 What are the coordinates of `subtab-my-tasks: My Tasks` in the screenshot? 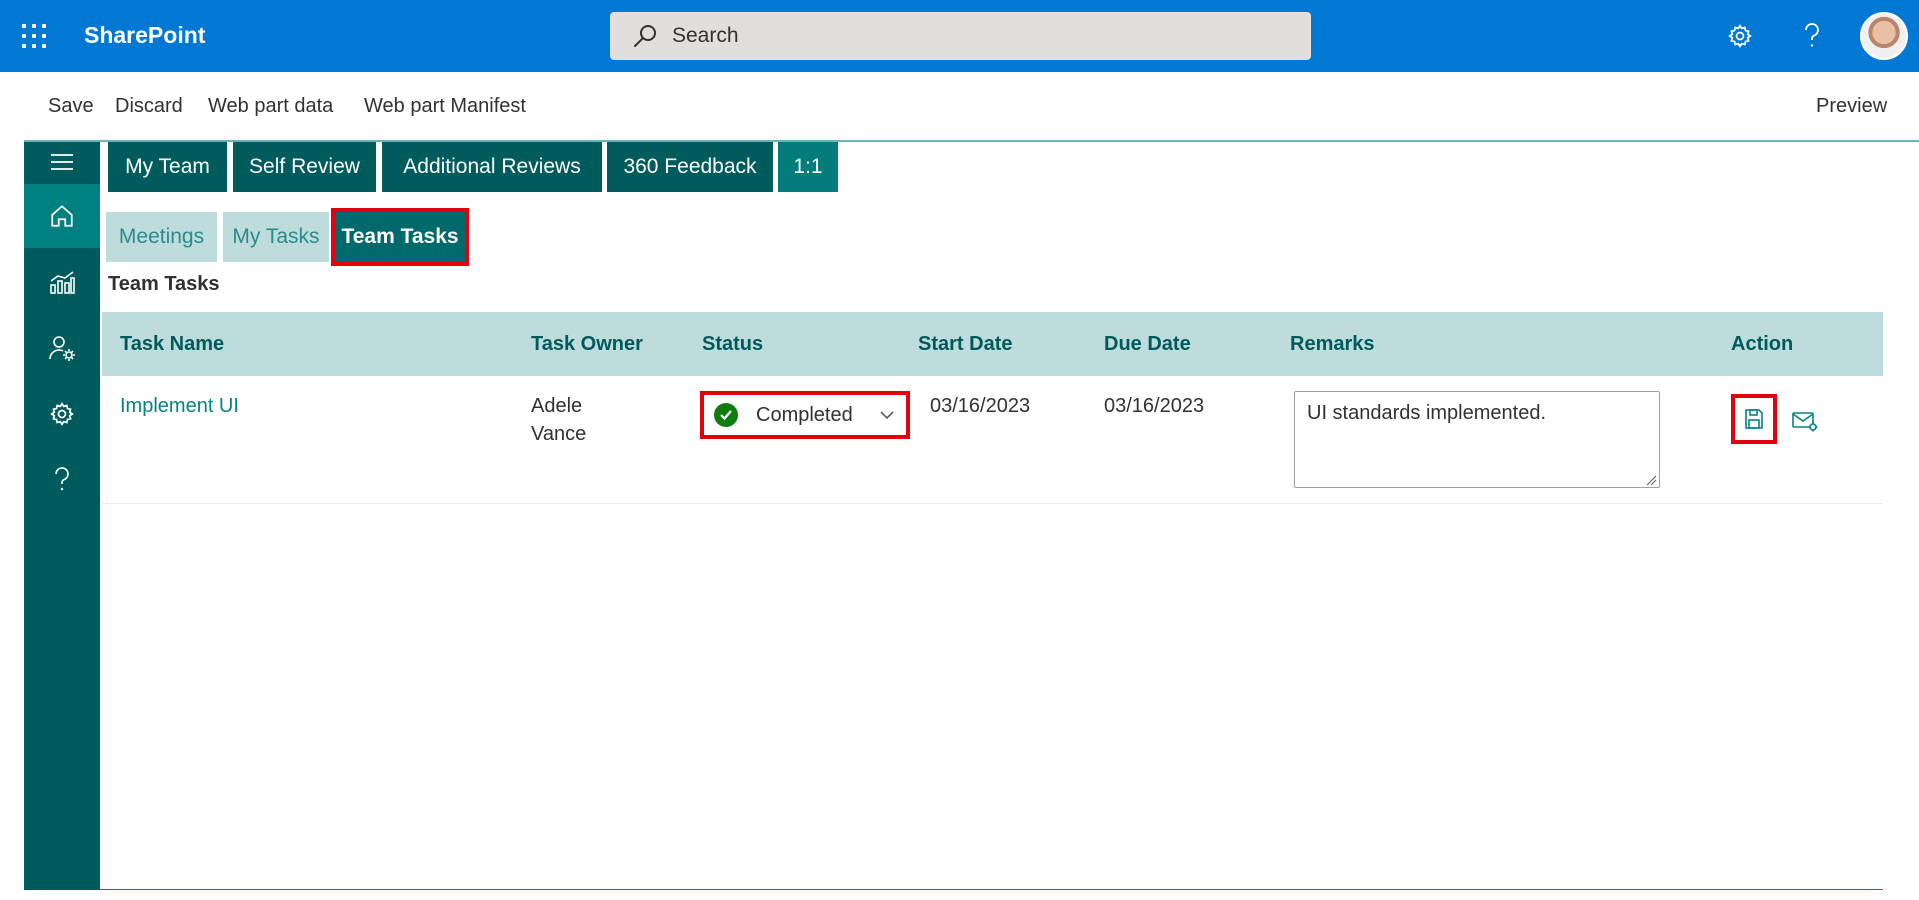 It's located at (276, 237).